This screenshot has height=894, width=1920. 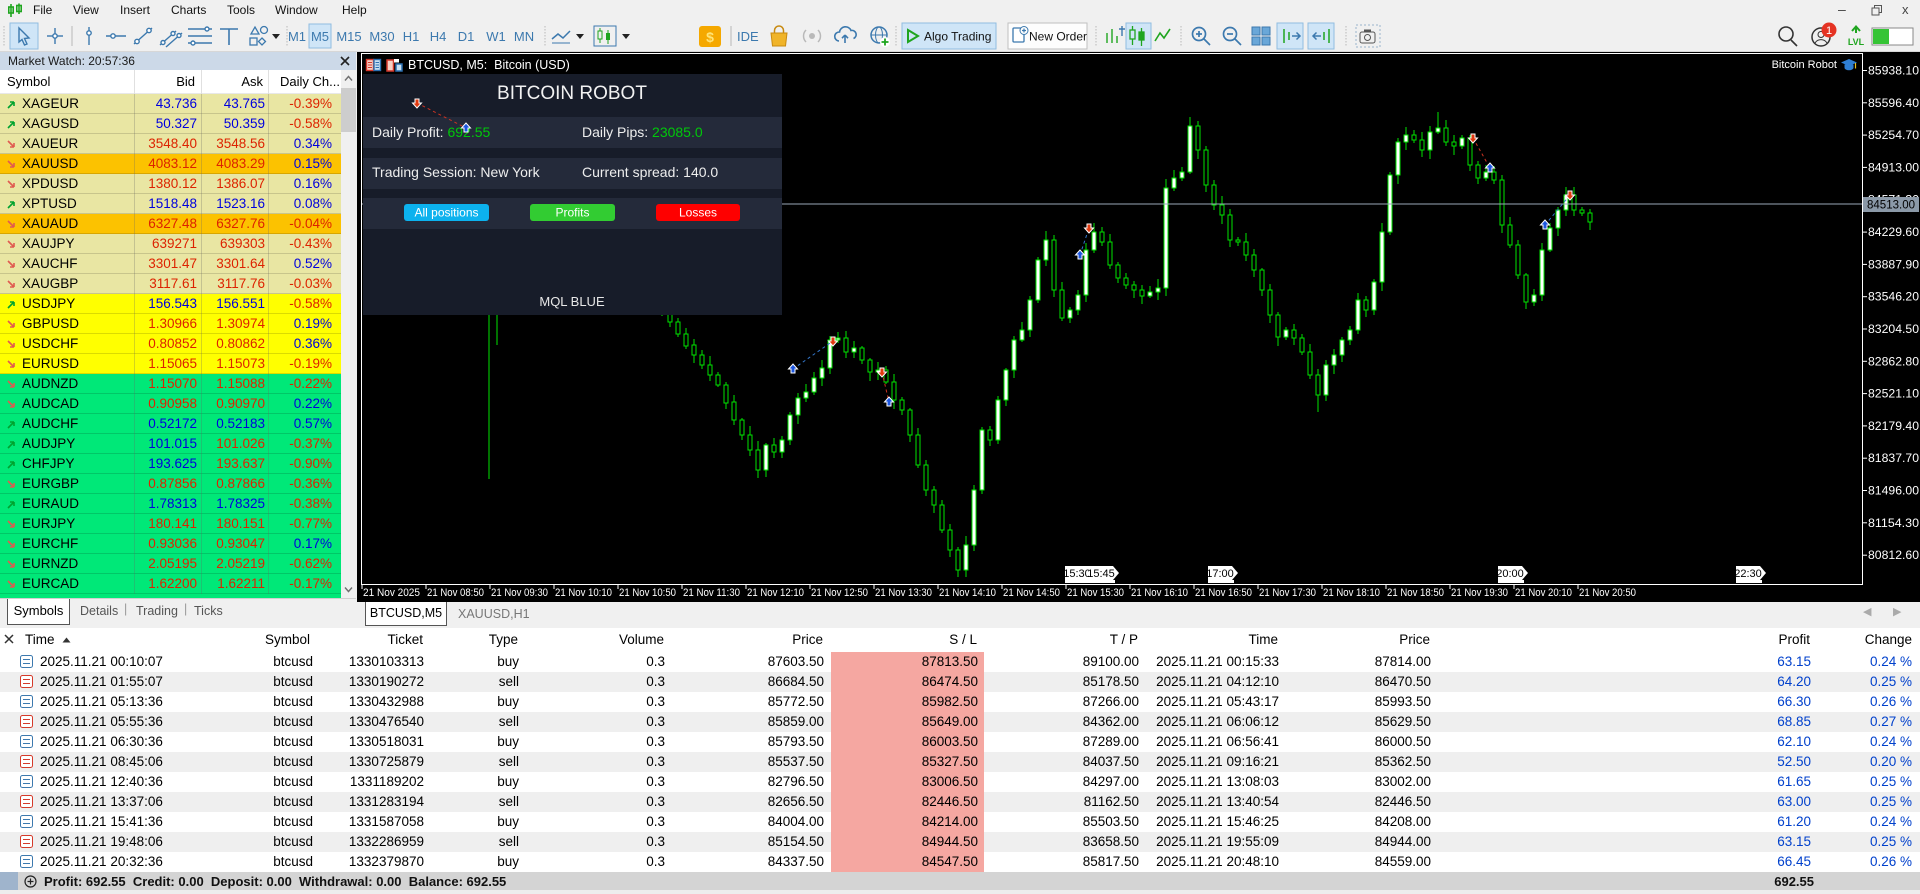 What do you see at coordinates (1893, 395) in the screenshot?
I see `svg-text: 82521.10` at bounding box center [1893, 395].